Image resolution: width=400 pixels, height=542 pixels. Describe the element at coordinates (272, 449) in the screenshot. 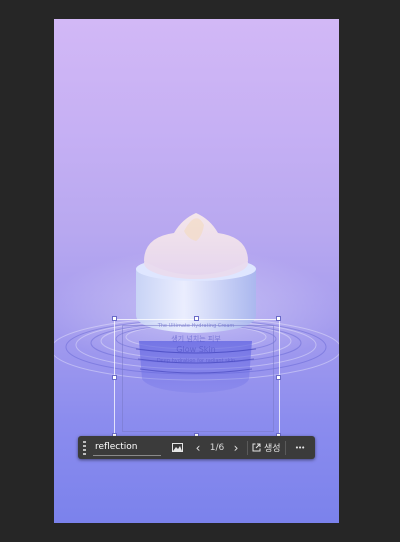

I see `generate-label: 생성` at that location.